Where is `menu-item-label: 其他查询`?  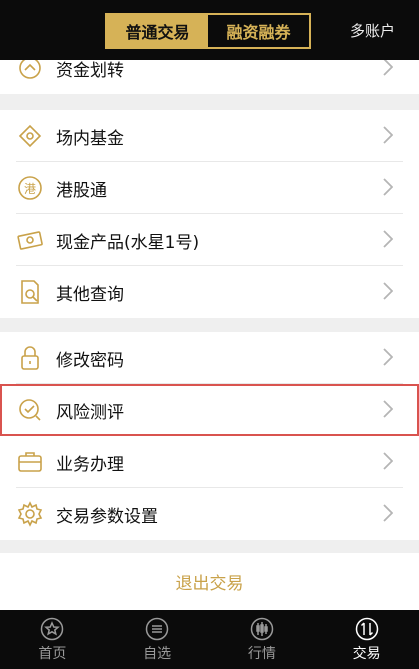
menu-item-label: 其他查询 is located at coordinates (90, 294).